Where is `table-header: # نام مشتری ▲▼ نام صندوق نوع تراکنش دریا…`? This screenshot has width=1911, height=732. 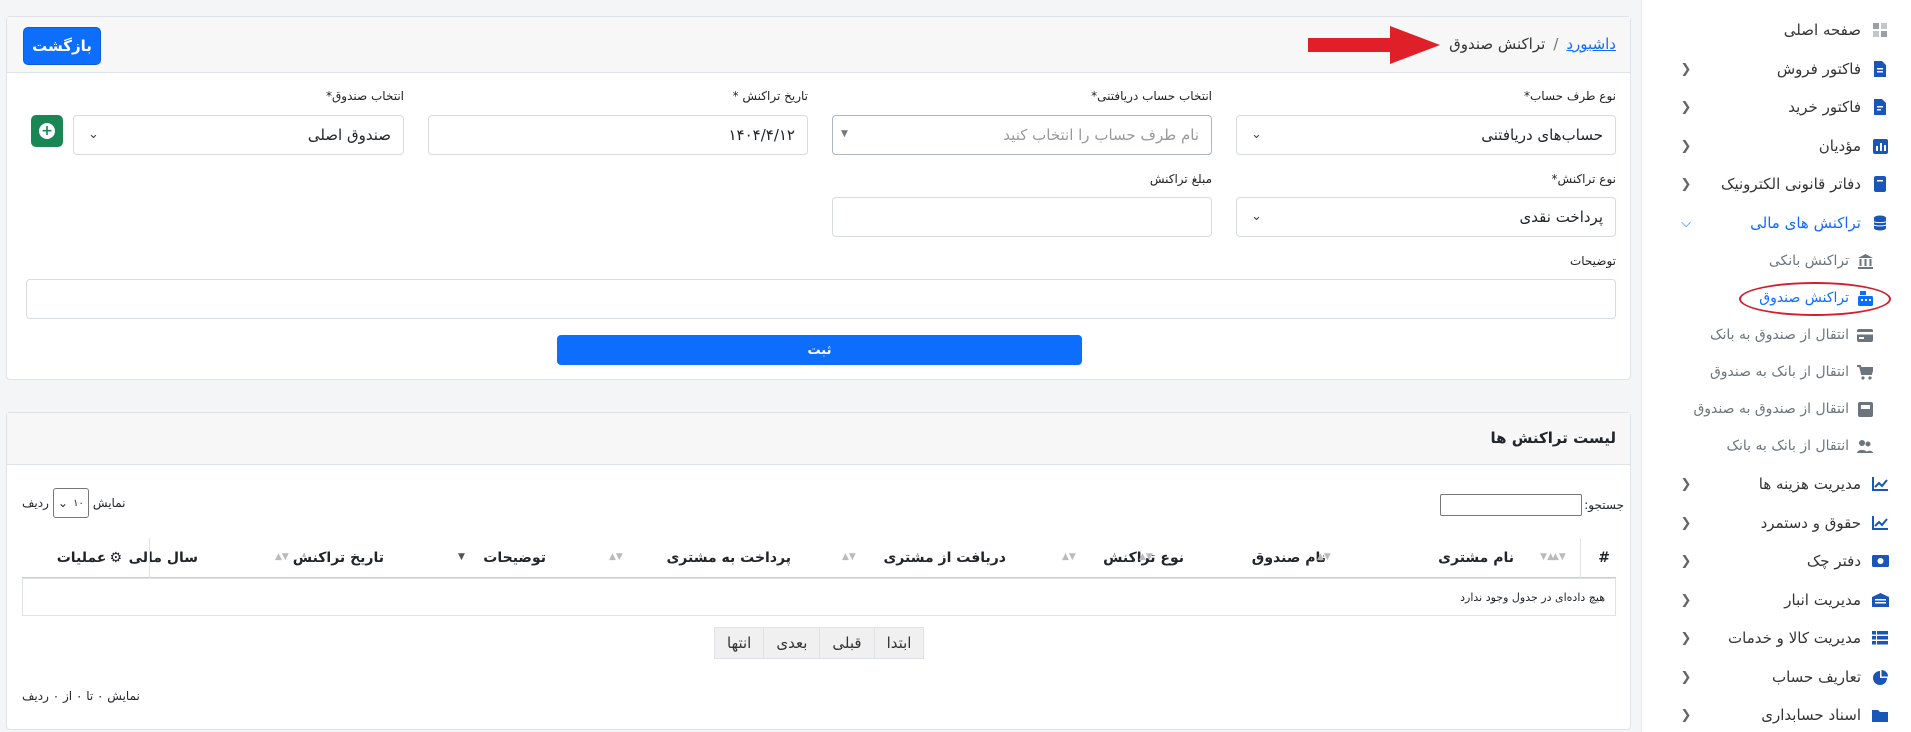 table-header: # نام مشتری ▲▼ نام صندوق نوع تراکنش دریا… is located at coordinates (819, 558).